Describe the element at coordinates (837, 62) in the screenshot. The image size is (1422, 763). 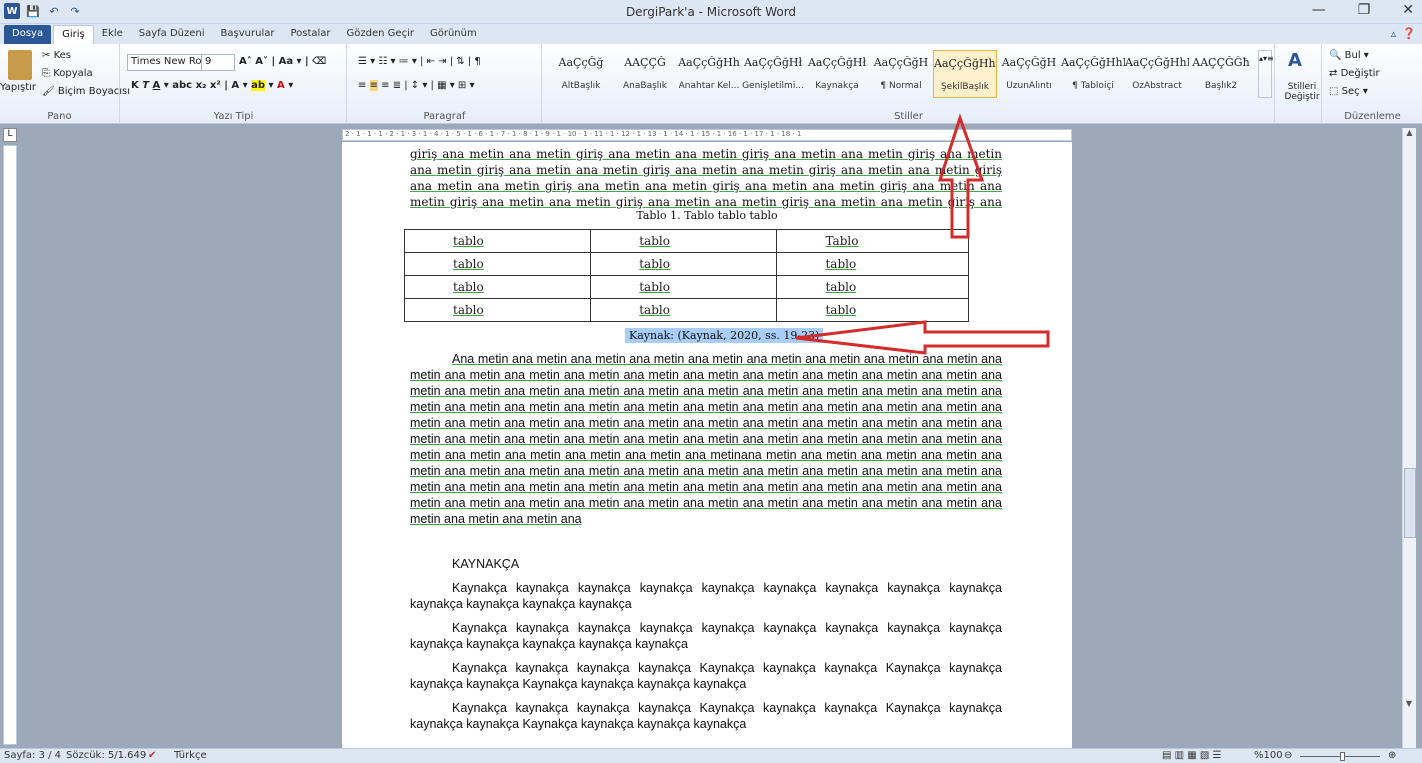
I see `style-preview: AaÇçĞğHł` at that location.